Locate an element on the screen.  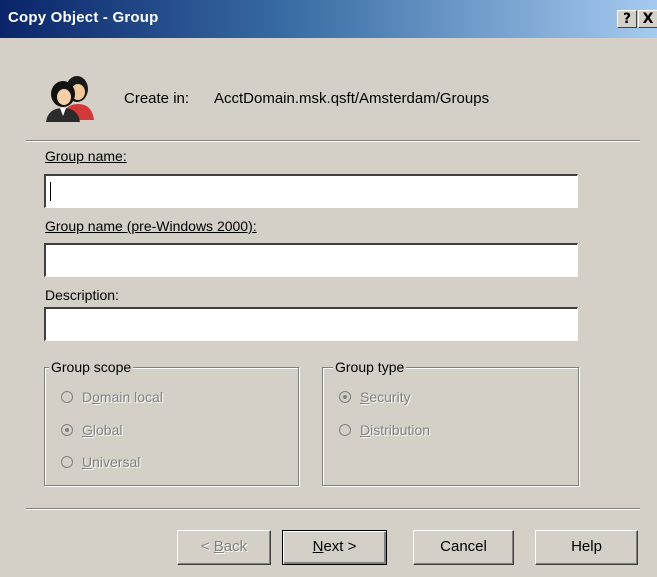
group-name-input is located at coordinates (311, 191).